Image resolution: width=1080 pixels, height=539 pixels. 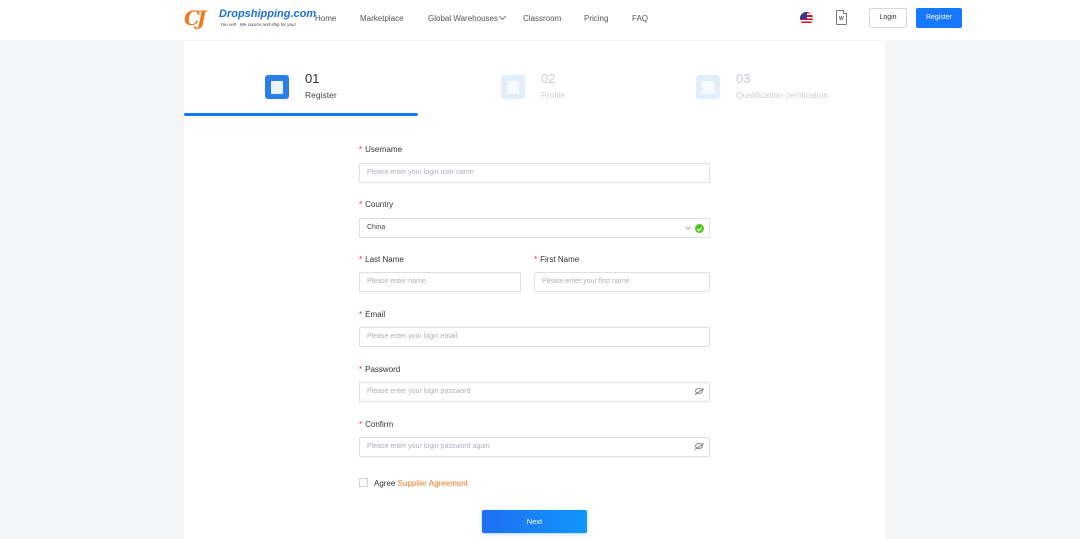 I want to click on user-card-icon, so click(x=277, y=87).